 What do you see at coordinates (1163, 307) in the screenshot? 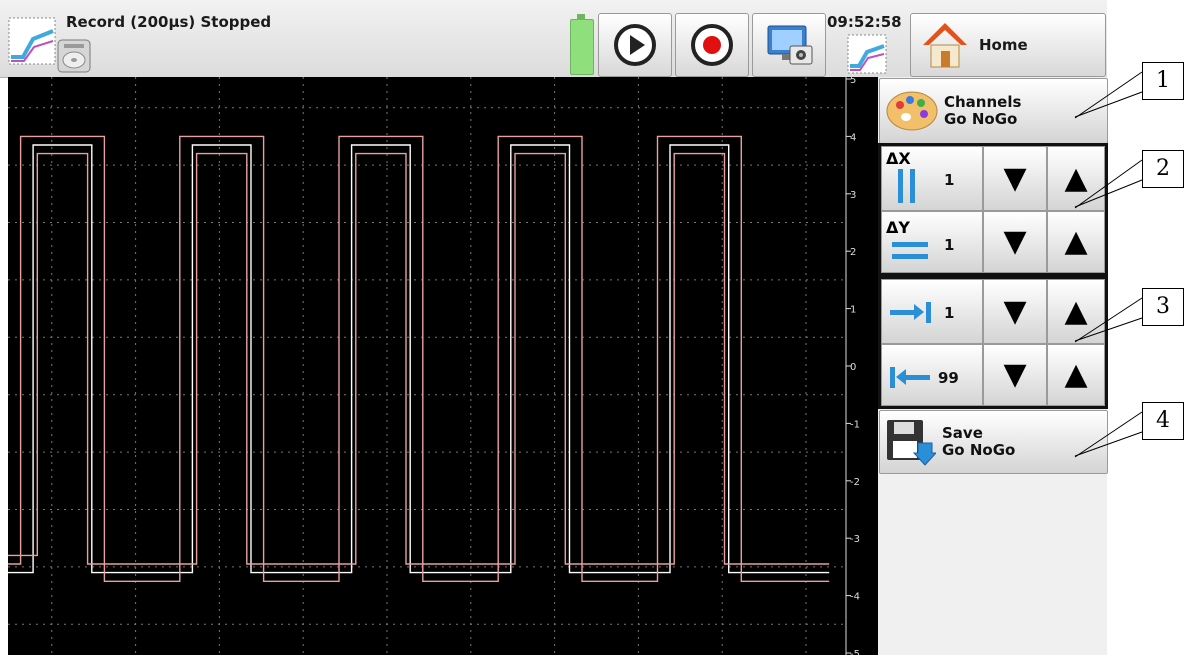
I see `callout-3: 3` at bounding box center [1163, 307].